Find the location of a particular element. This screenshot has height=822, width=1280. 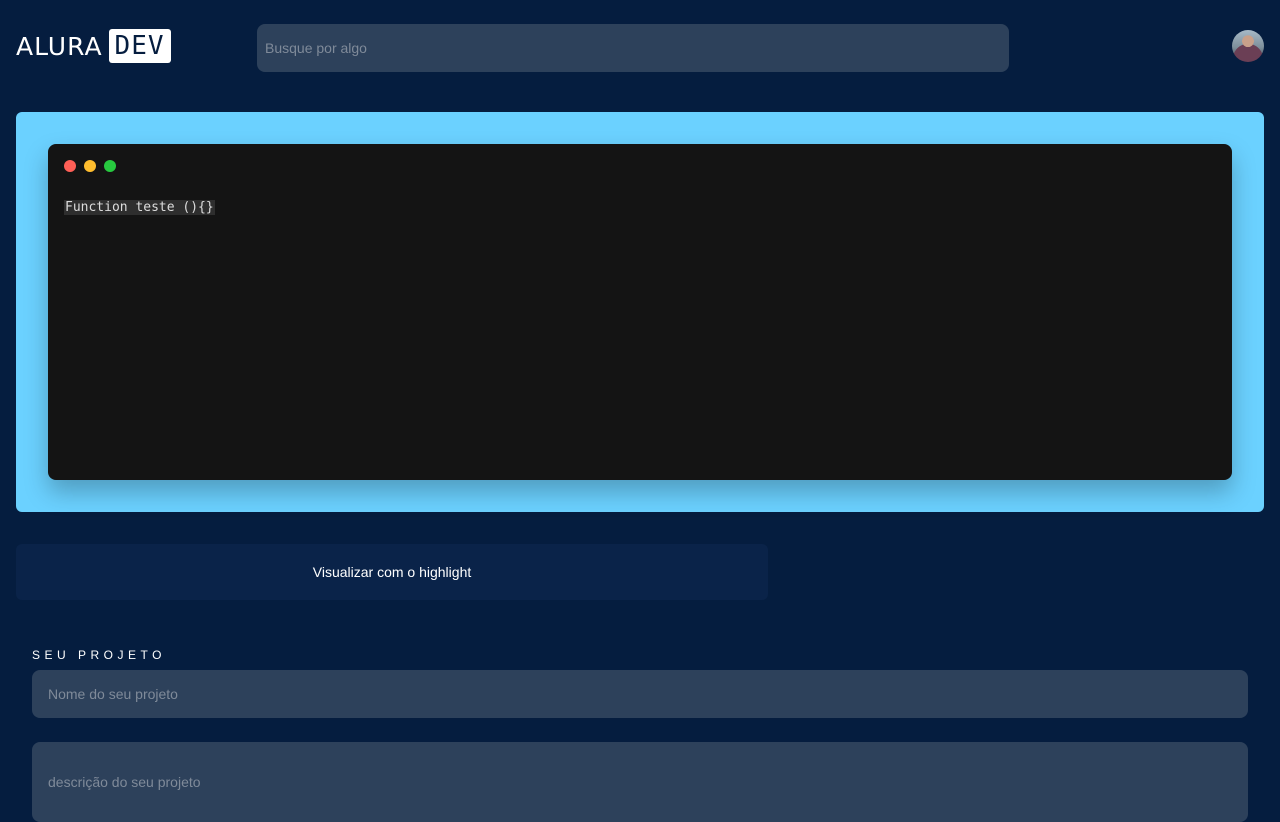

project-section-title: SEU PROJETO is located at coordinates (99, 655).